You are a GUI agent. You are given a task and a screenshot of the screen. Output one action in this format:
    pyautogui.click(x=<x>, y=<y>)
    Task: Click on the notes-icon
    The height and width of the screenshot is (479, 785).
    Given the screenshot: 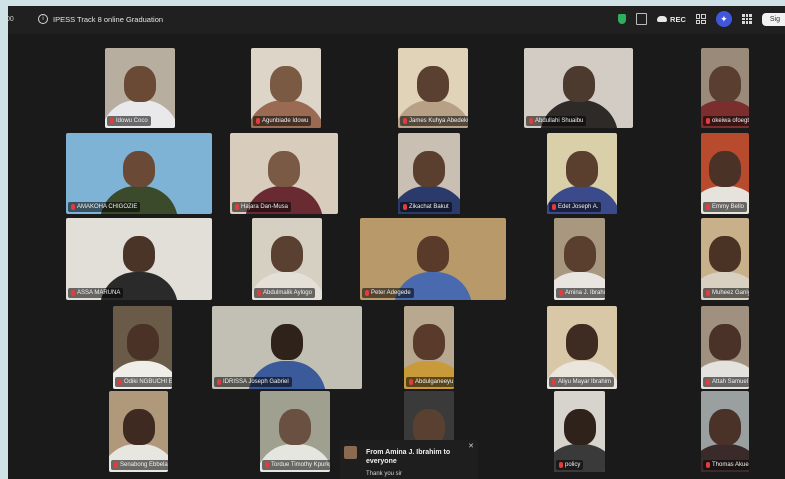 What is the action you would take?
    pyautogui.click(x=642, y=19)
    